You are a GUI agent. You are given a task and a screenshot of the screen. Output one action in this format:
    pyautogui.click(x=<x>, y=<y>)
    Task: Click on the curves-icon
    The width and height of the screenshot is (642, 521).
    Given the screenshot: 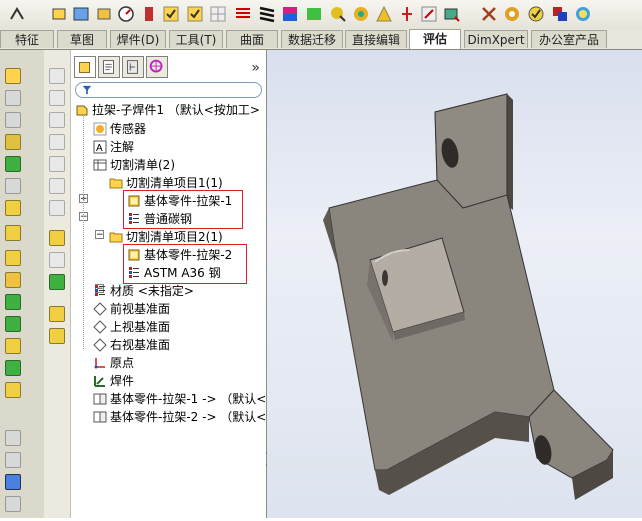 What is the action you would take?
    pyautogui.click(x=13, y=460)
    